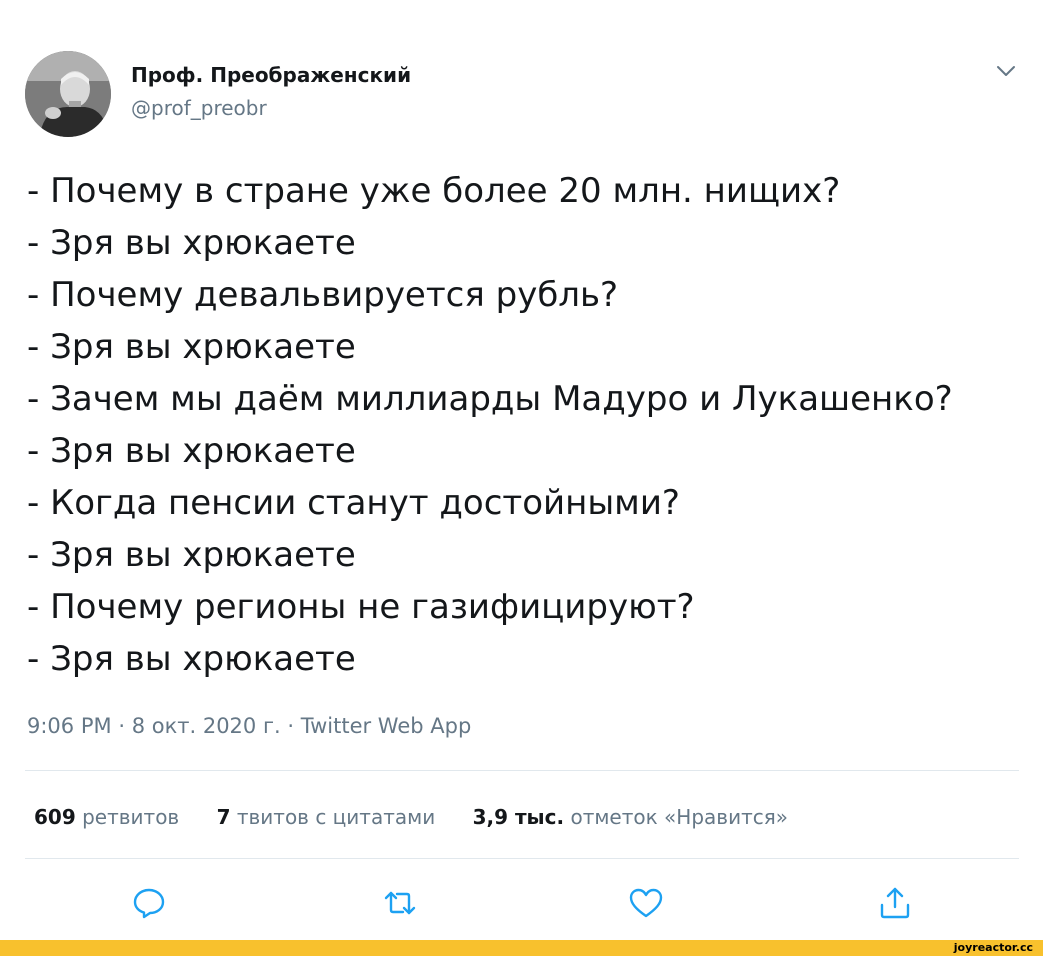 The height and width of the screenshot is (956, 1043). Describe the element at coordinates (353, 503) in the screenshot. I see `tweet-line: - Когда пенсии станут достойными?` at that location.